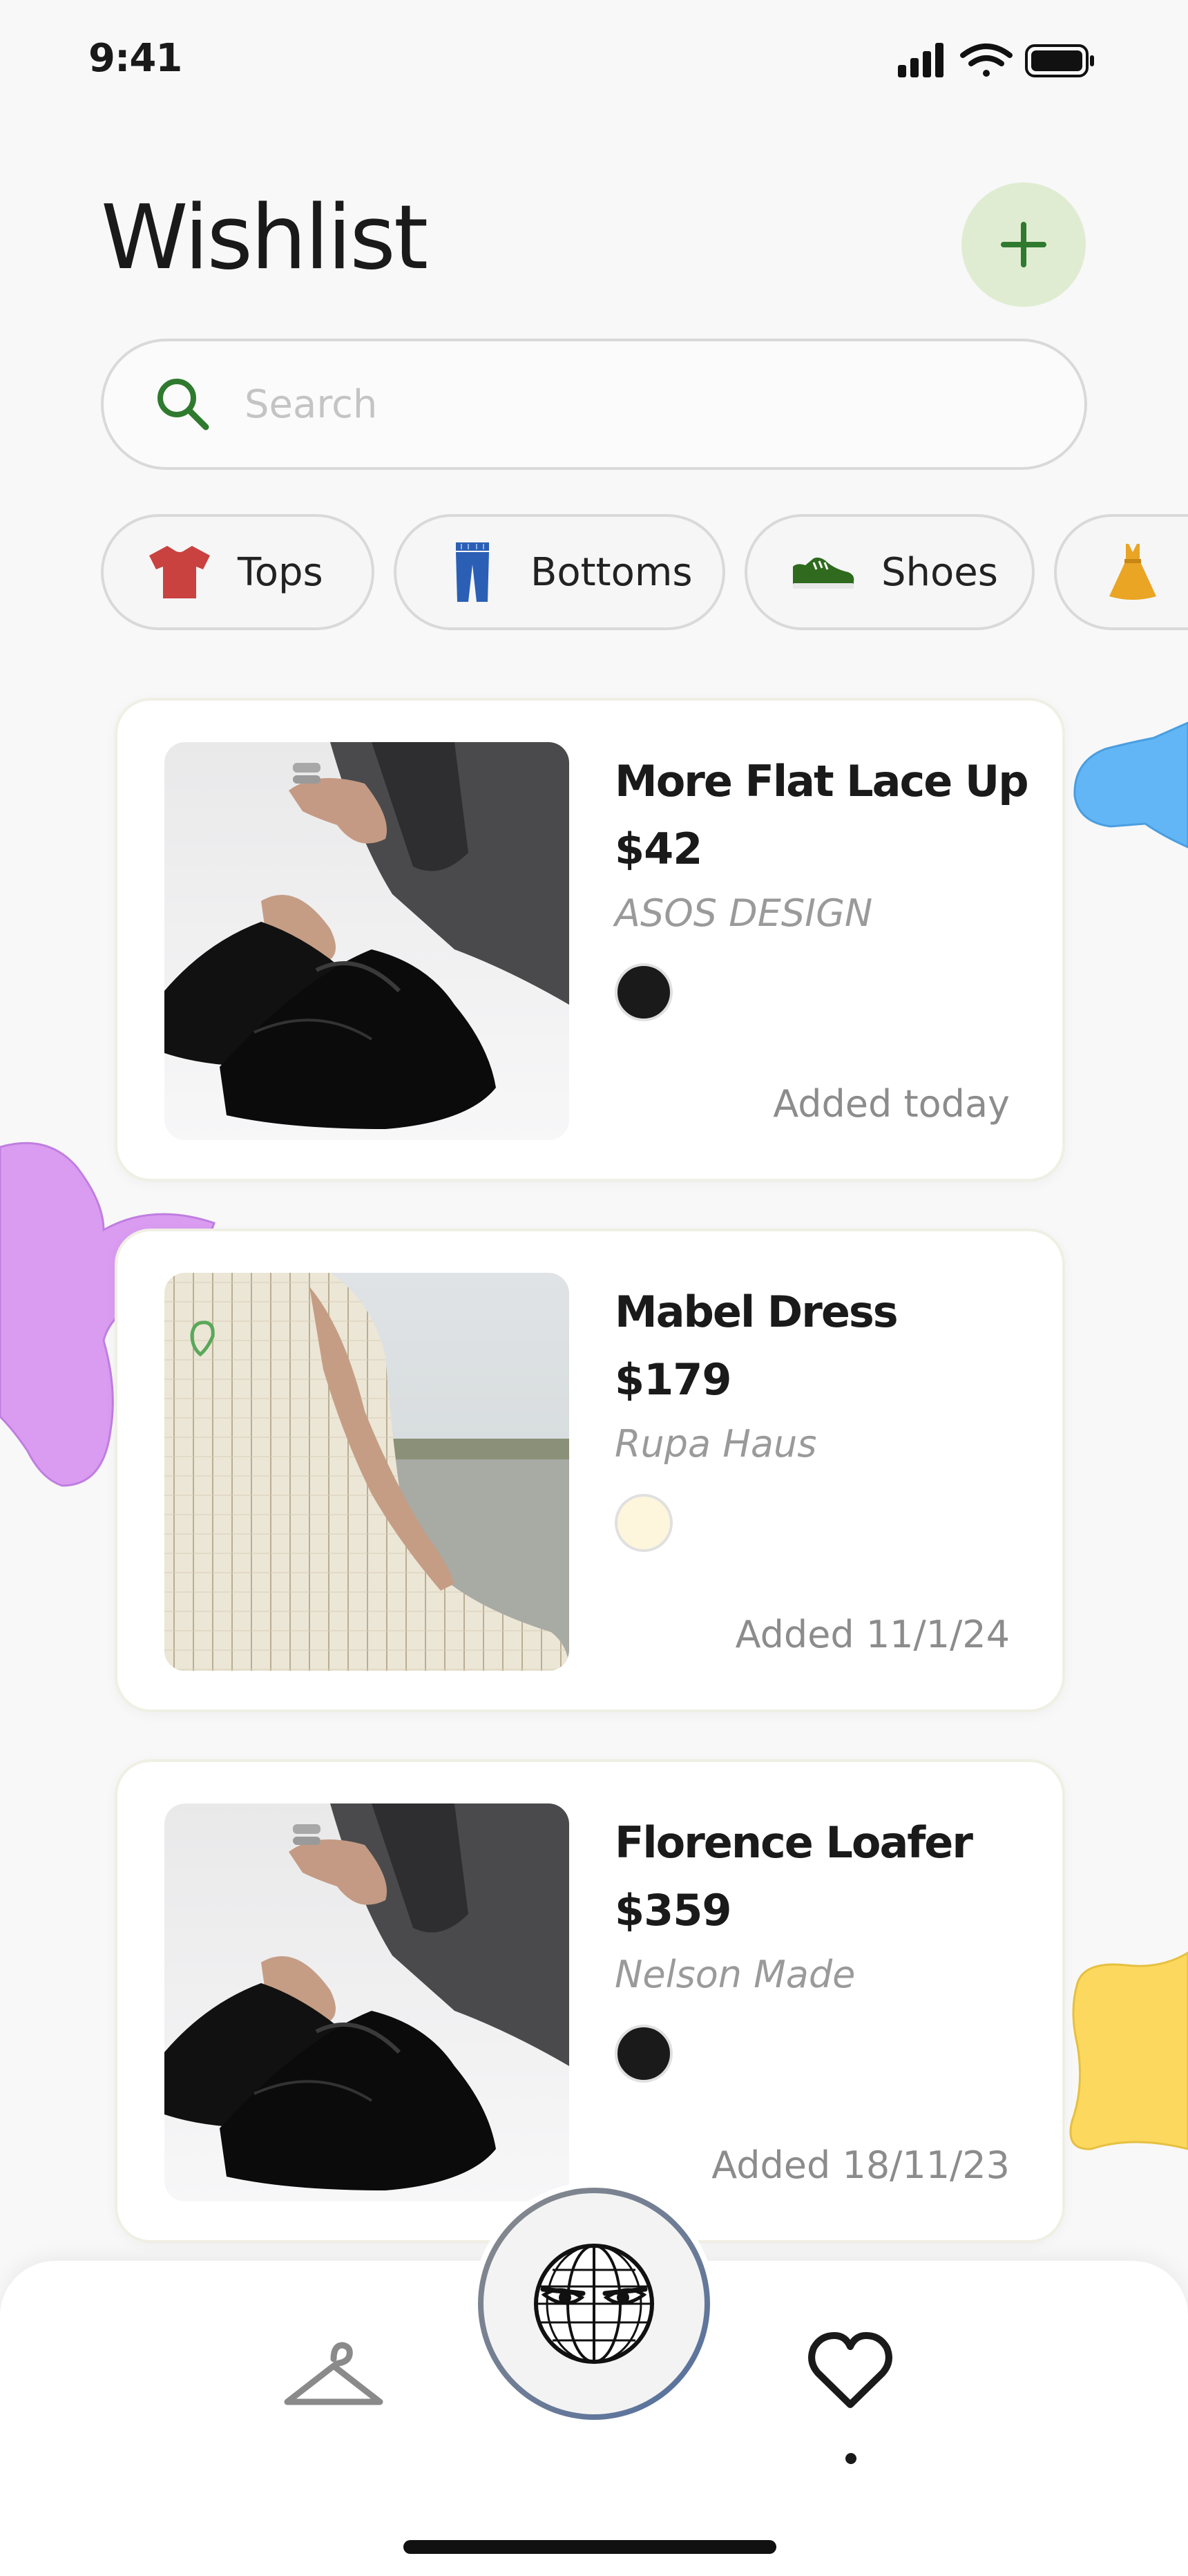 Image resolution: width=1188 pixels, height=2576 pixels. I want to click on item-added-date: Added 11/1/24, so click(872, 1634).